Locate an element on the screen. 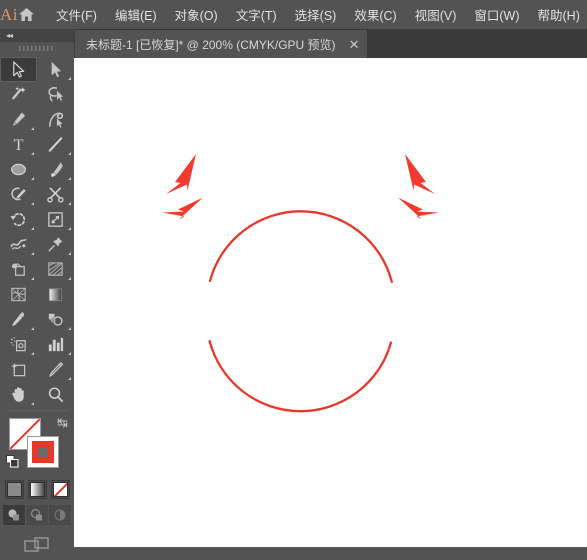  menu-window: 窗口(W) is located at coordinates (496, 14).